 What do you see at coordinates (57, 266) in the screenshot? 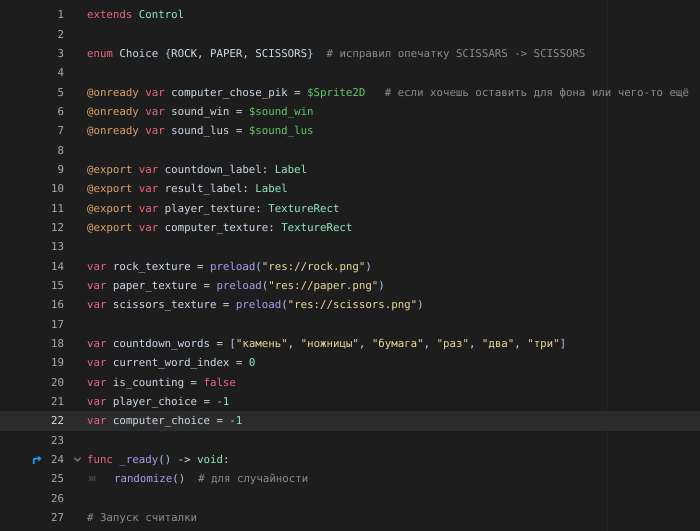
I see `line-number: 14` at bounding box center [57, 266].